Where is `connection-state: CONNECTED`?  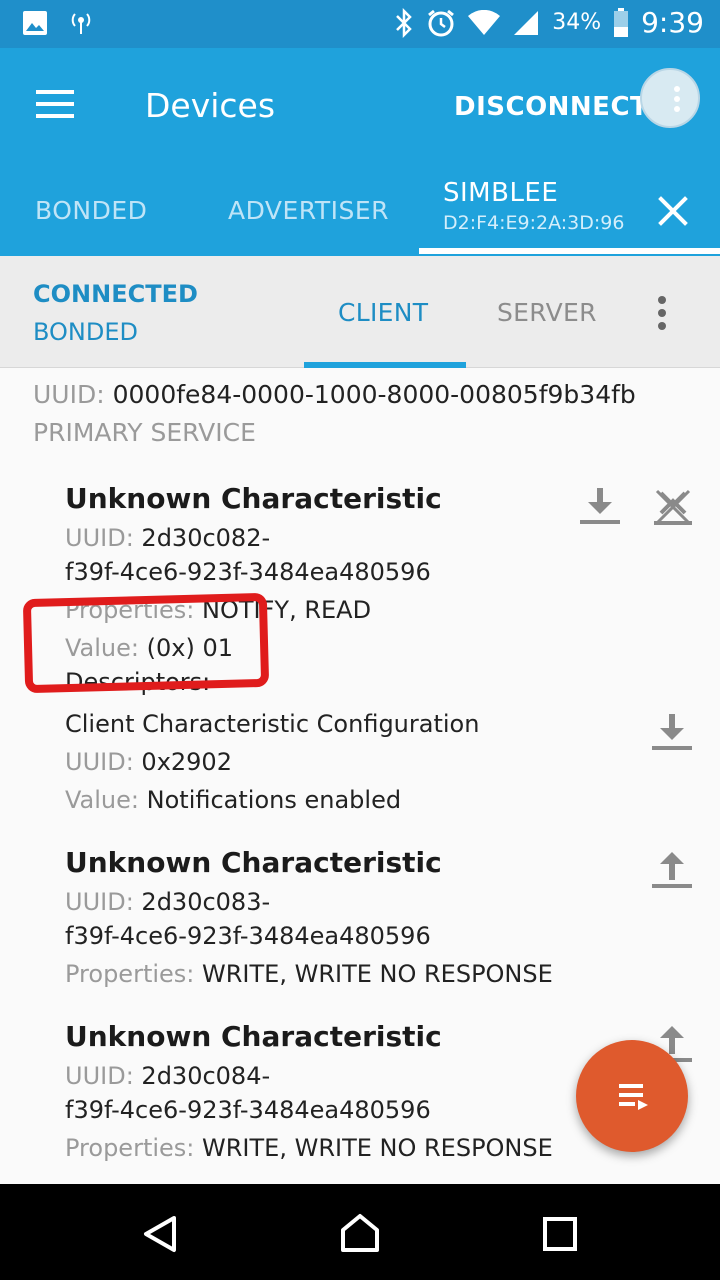
connection-state: CONNECTED is located at coordinates (115, 294).